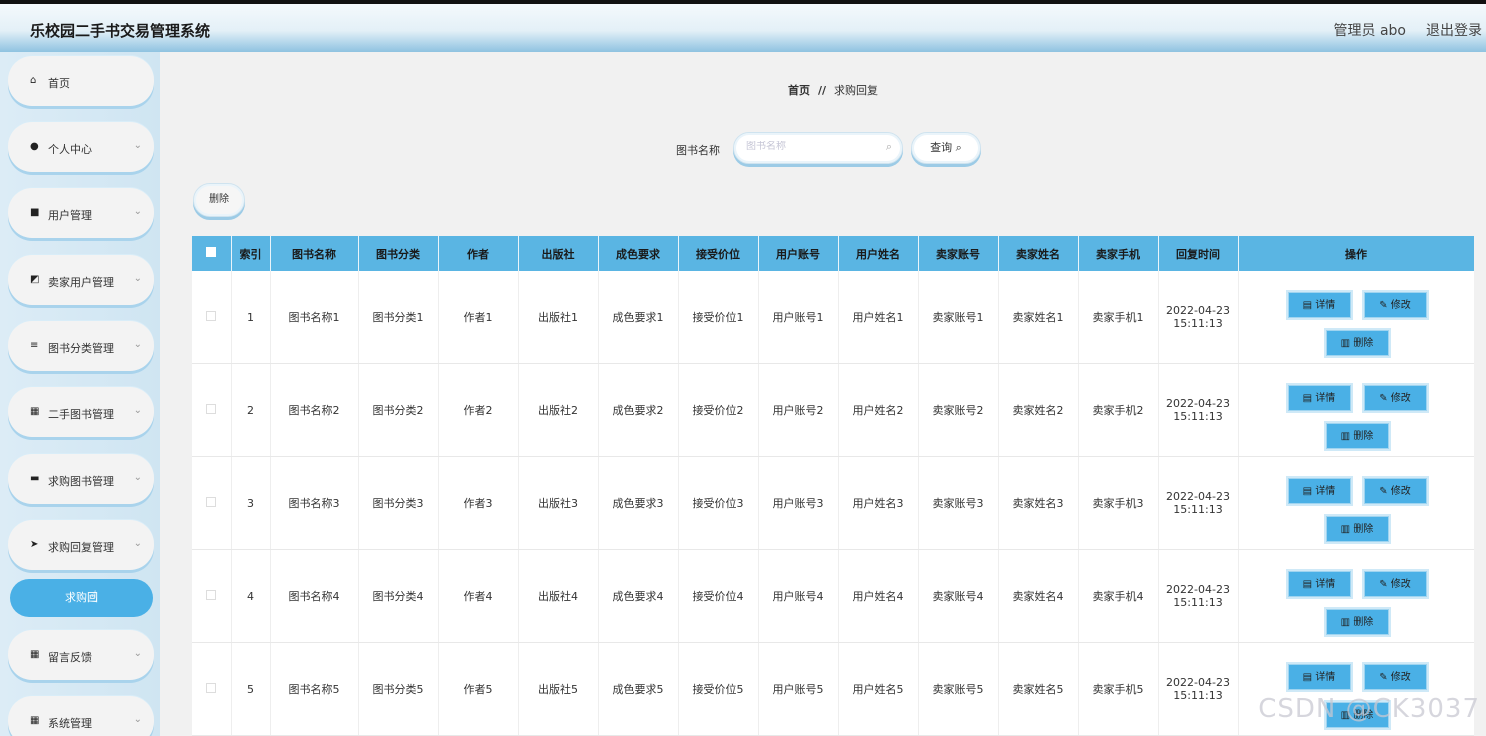 The image size is (1486, 736). Describe the element at coordinates (1038, 596) in the screenshot. I see `table-cell: 卖家姓名4` at that location.